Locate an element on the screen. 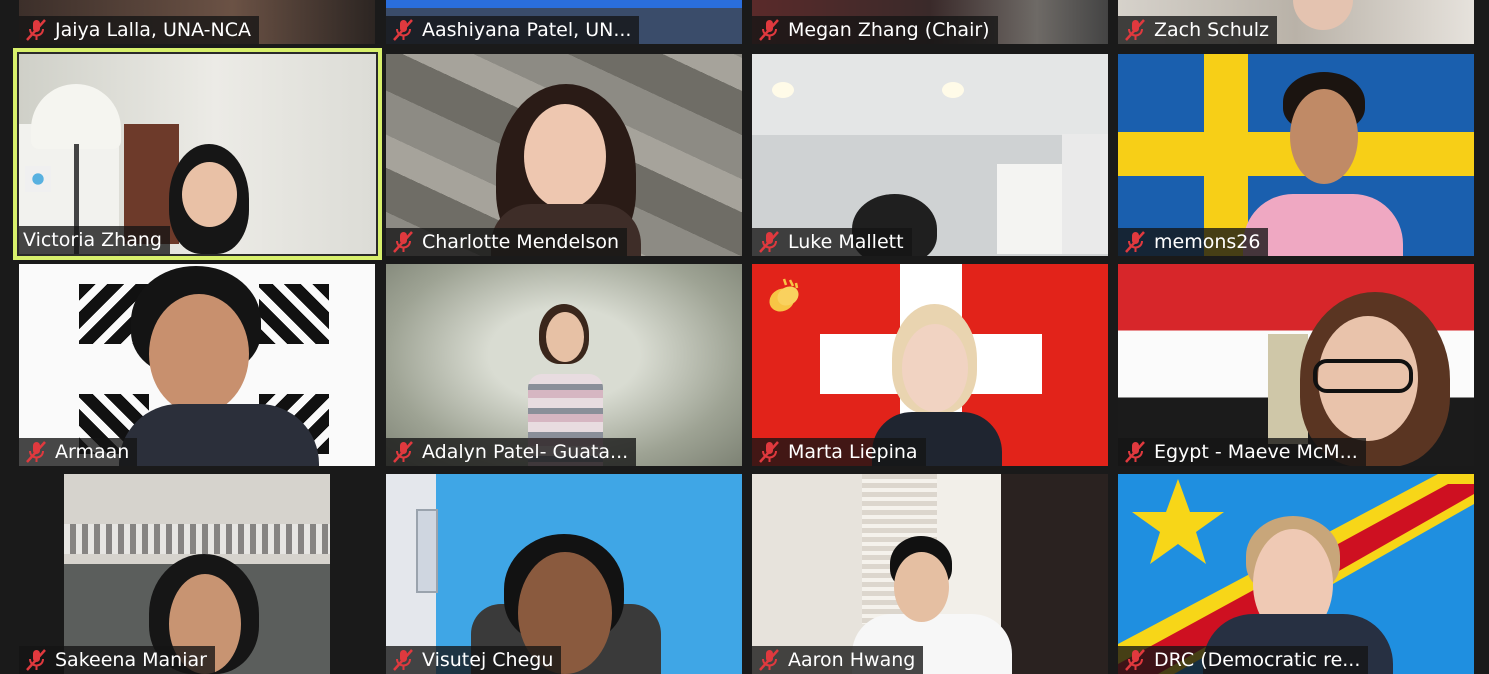 This screenshot has height=674, width=1489. video-tile: Zach Schulz is located at coordinates (1296, 22).